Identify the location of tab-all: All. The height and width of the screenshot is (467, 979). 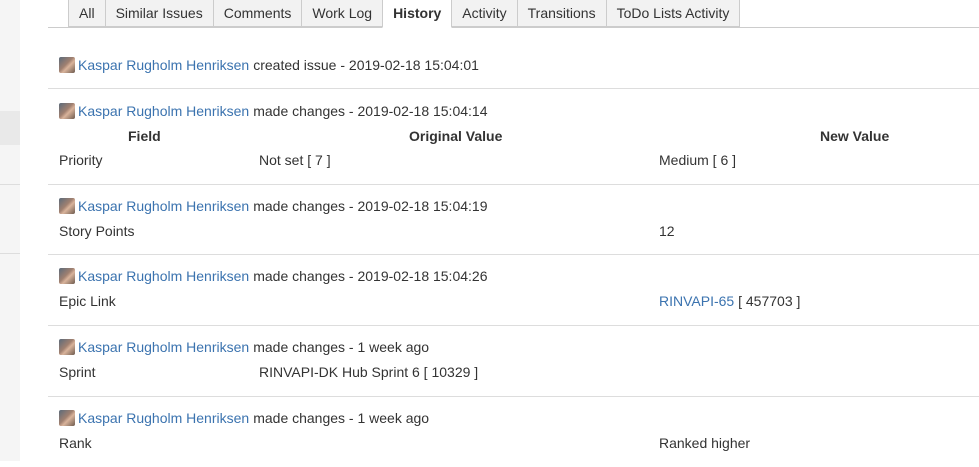
(87, 13).